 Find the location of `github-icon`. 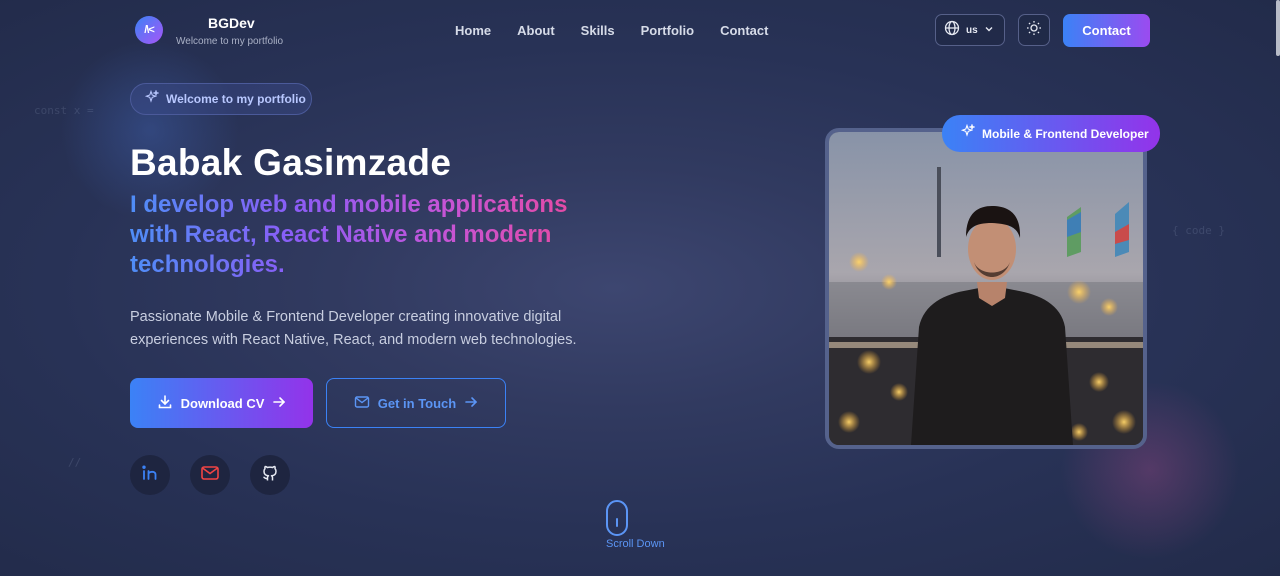

github-icon is located at coordinates (270, 475).